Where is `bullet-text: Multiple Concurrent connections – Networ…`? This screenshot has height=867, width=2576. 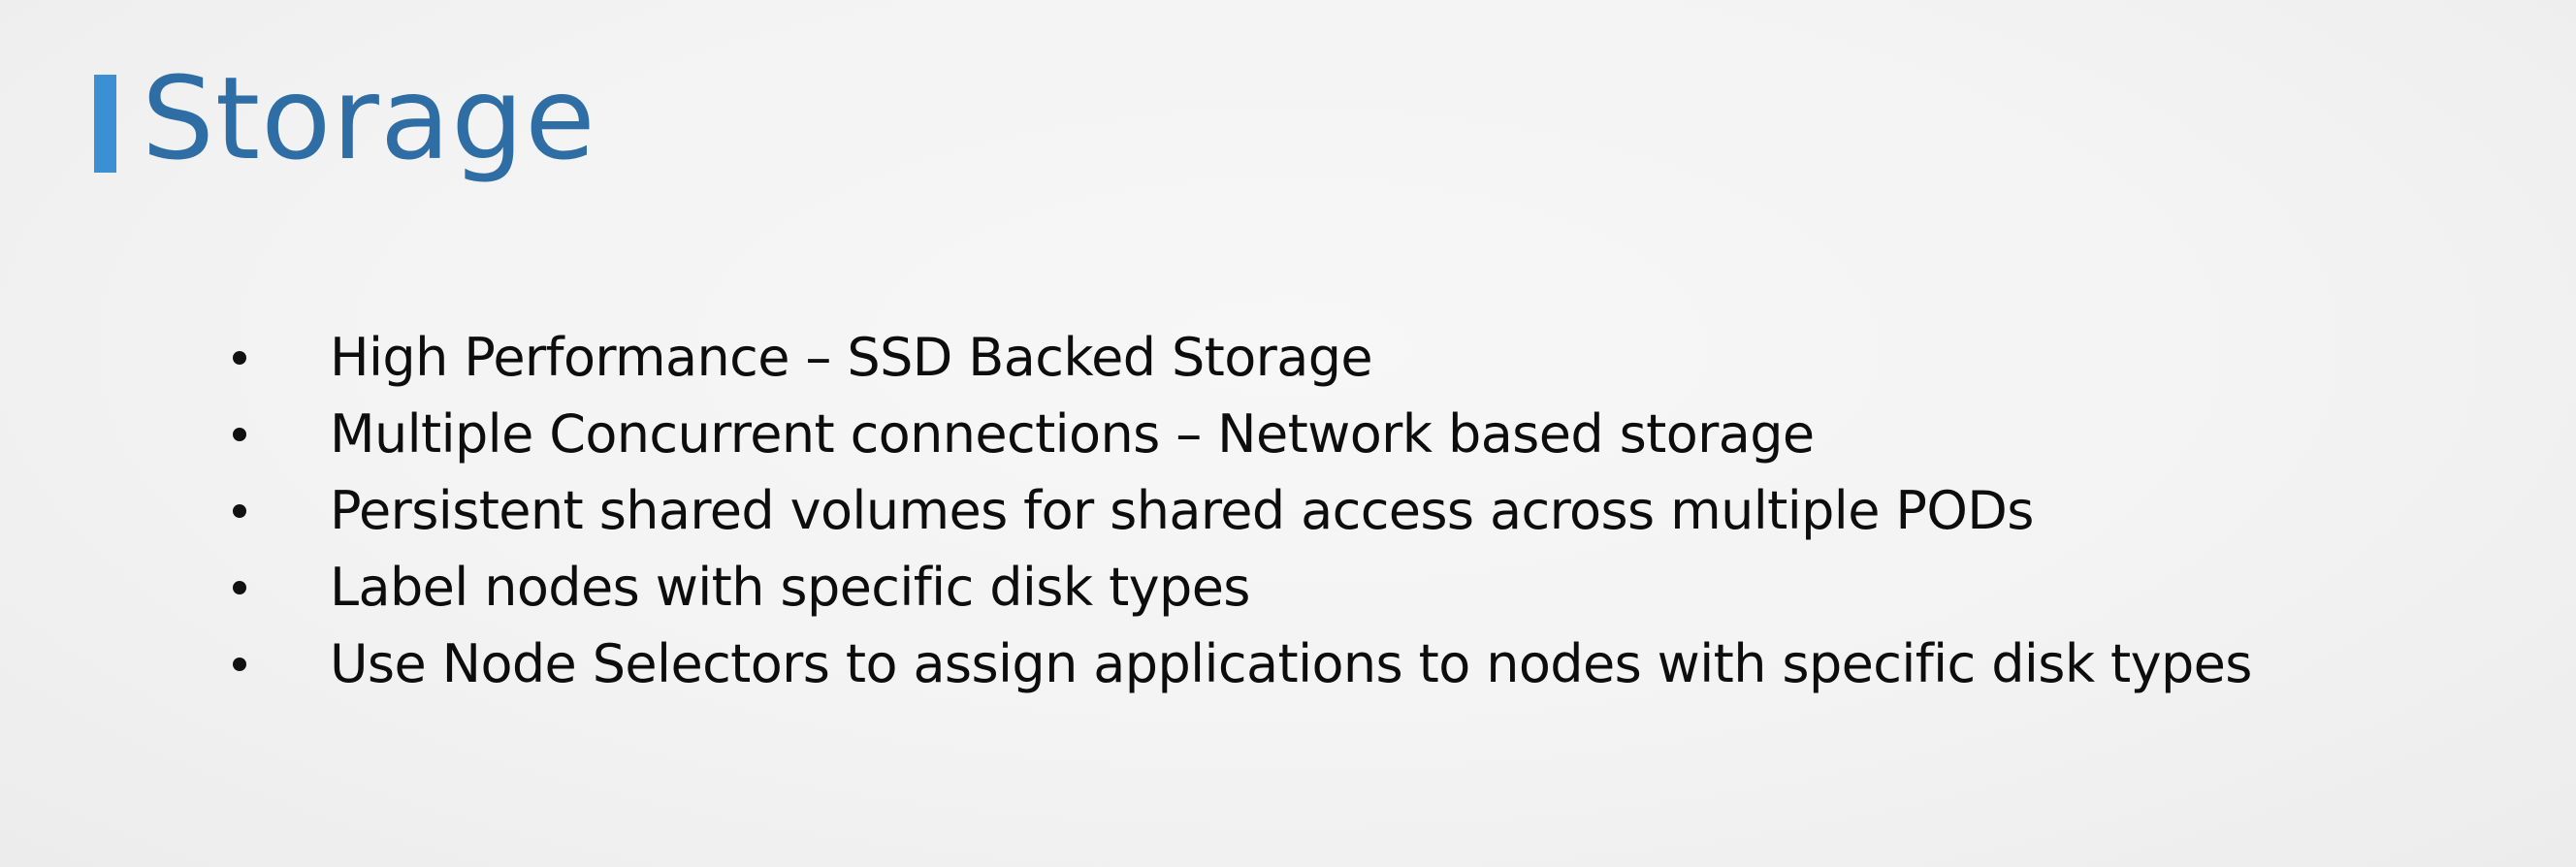
bullet-text: Multiple Concurrent connections – Networ… is located at coordinates (1072, 434).